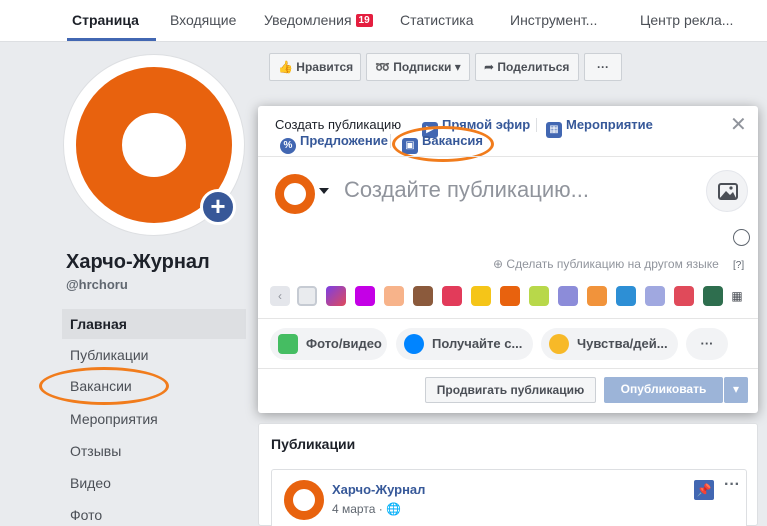 The height and width of the screenshot is (526, 767). I want to click on other-language-label: Сделать публикацию на другом языке, so click(612, 264).